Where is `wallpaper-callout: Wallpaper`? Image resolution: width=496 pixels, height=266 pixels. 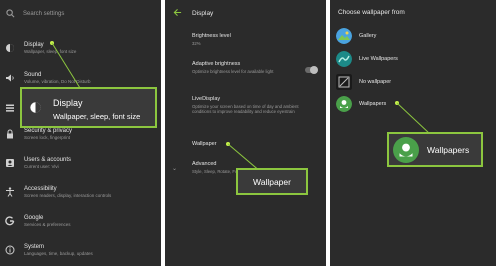 wallpaper-callout: Wallpaper is located at coordinates (272, 181).